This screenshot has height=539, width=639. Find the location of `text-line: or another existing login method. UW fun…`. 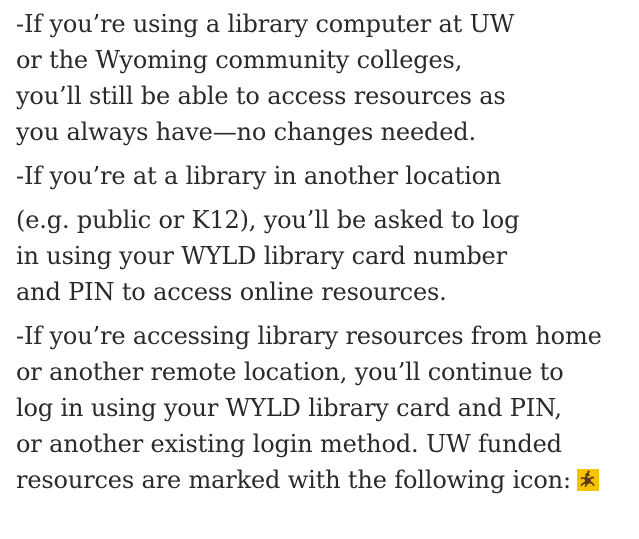

text-line: or another existing login method. UW fun… is located at coordinates (289, 444).